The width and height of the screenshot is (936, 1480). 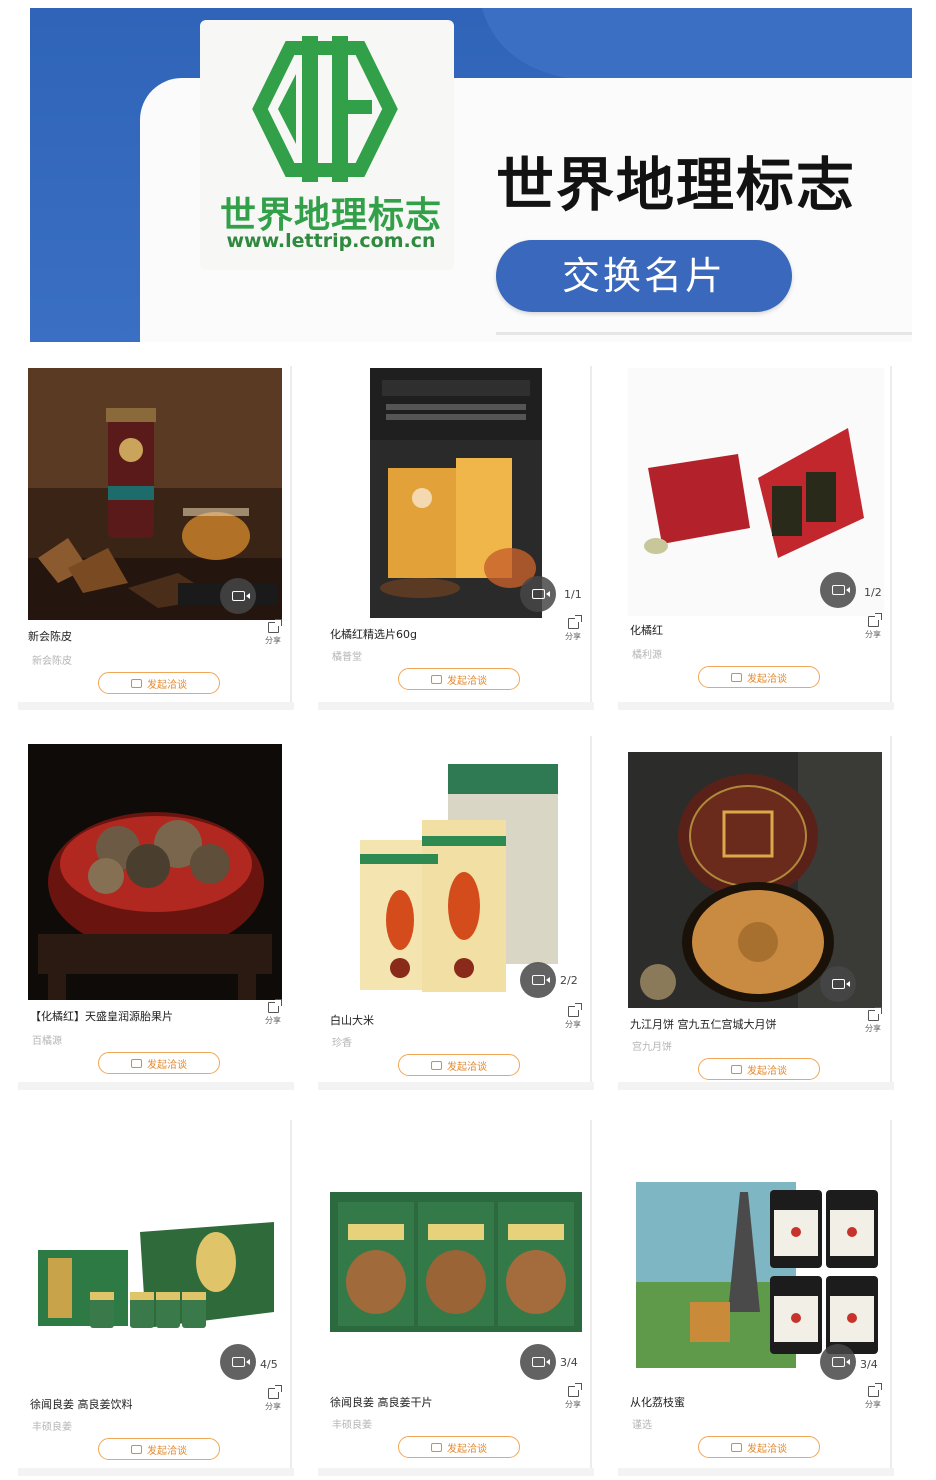 What do you see at coordinates (52, 661) in the screenshot?
I see `product-brand: 新会陈皮` at bounding box center [52, 661].